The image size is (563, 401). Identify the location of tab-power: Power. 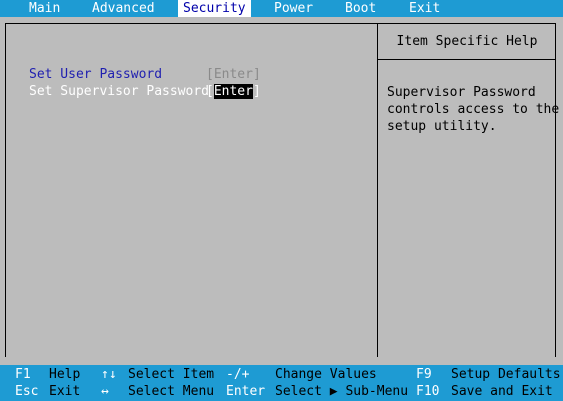
(293, 8).